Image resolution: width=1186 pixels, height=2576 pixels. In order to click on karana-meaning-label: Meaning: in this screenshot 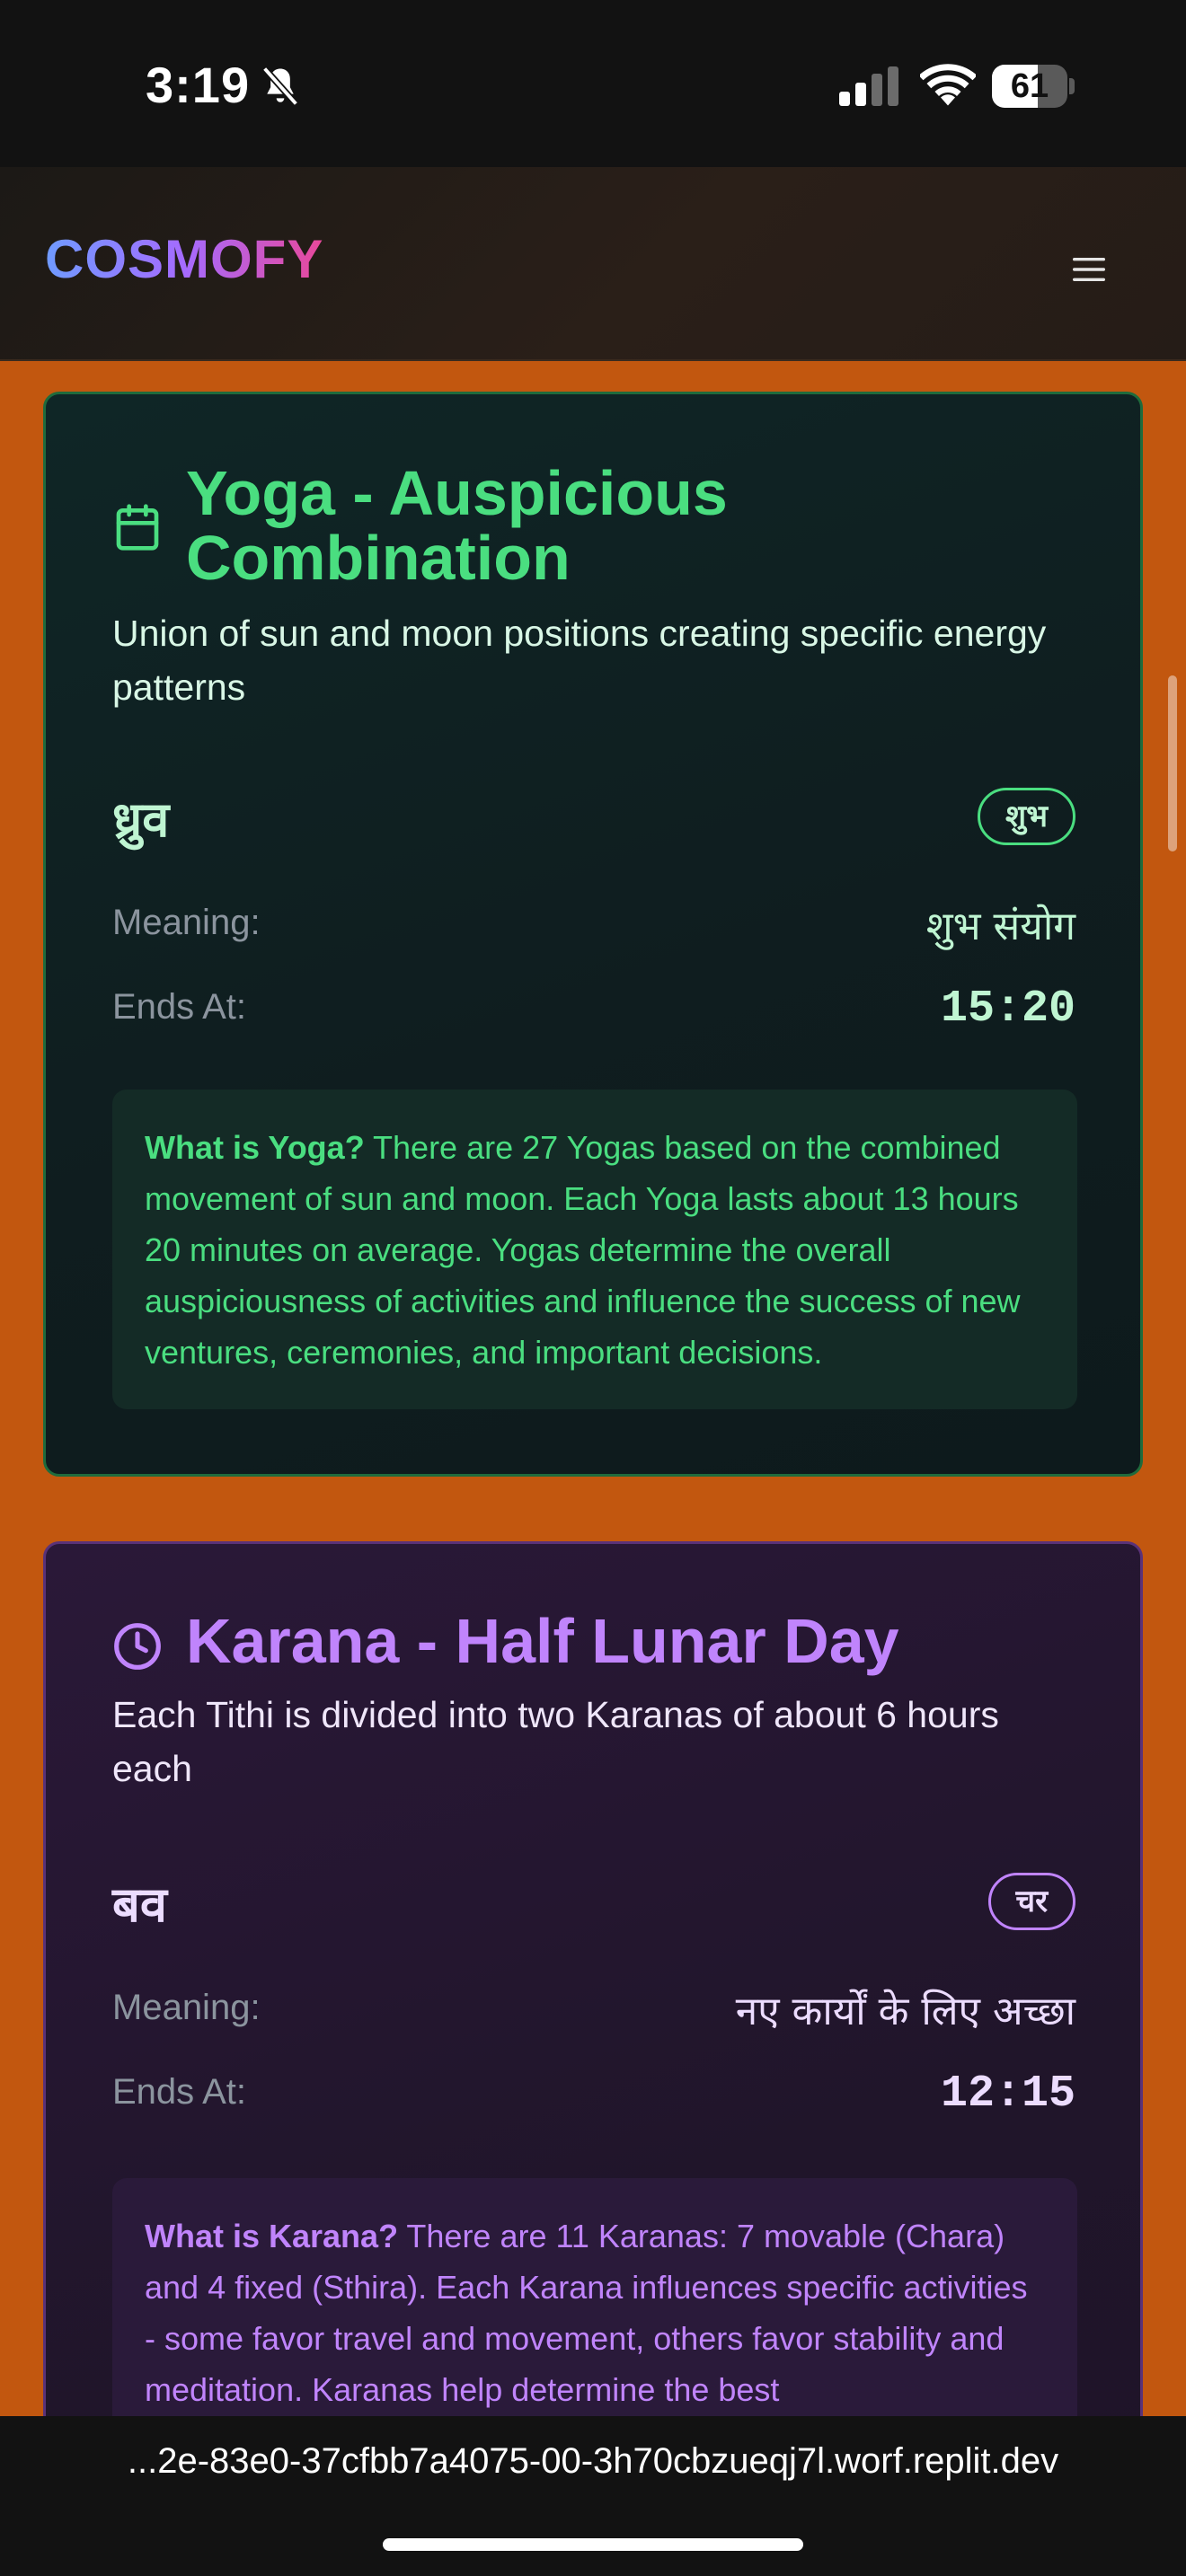, I will do `click(186, 2007)`.